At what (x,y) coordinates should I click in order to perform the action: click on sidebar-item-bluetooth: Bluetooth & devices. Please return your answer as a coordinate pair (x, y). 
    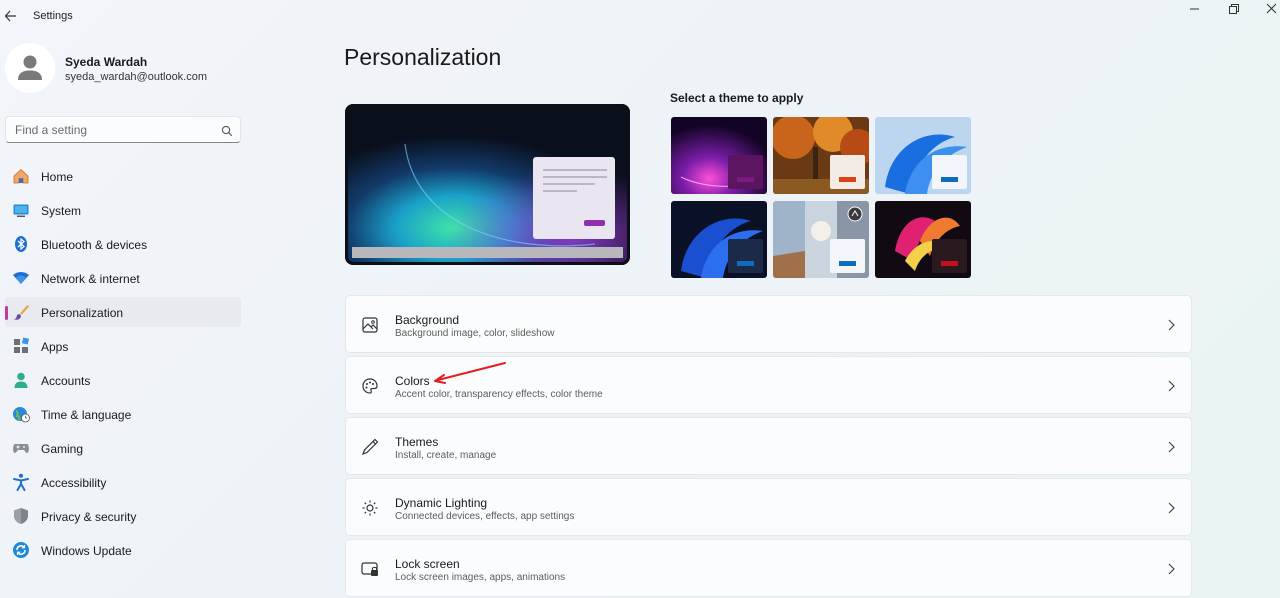
    Looking at the image, I should click on (123, 244).